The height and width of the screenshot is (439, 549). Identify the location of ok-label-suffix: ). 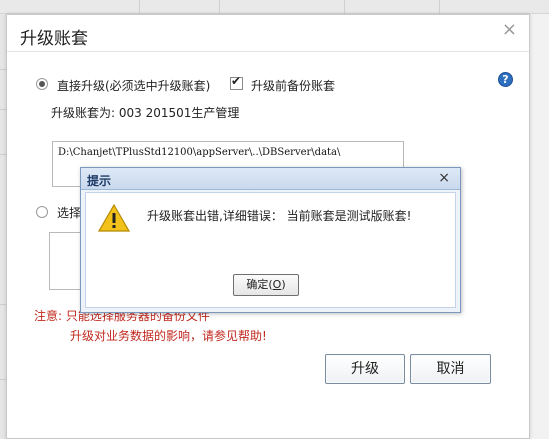
(283, 284).